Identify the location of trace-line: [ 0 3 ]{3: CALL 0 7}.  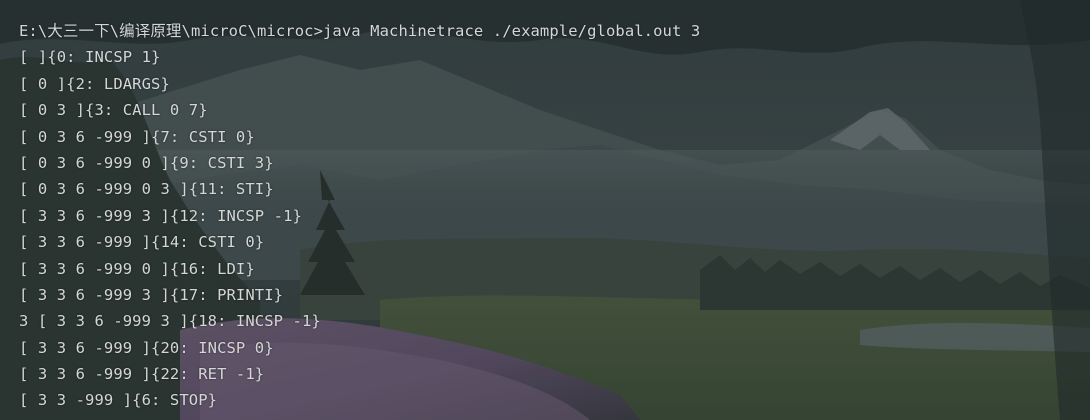
(113, 110).